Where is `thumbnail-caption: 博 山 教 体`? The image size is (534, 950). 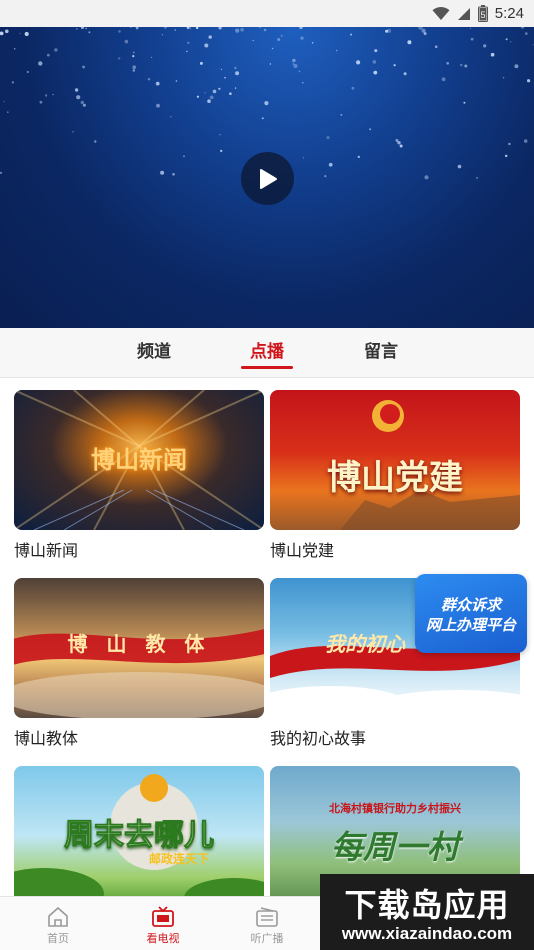 thumbnail-caption: 博 山 教 体 is located at coordinates (139, 644).